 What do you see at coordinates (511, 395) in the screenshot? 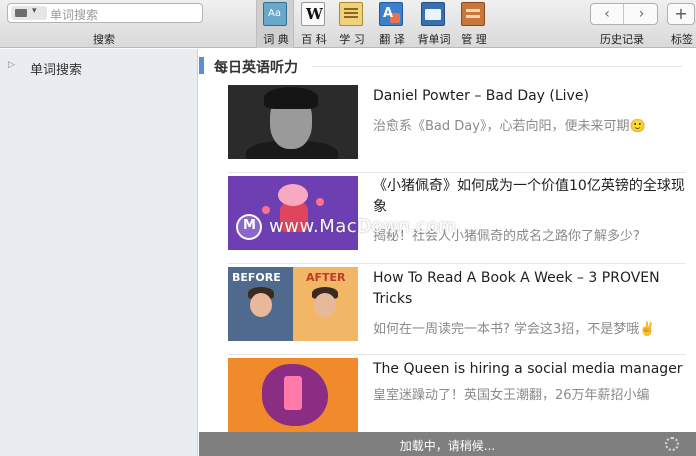
I see `article-subtitle: 皇室迷躁动了！英国女王潮翻，26万年薪招小编` at bounding box center [511, 395].